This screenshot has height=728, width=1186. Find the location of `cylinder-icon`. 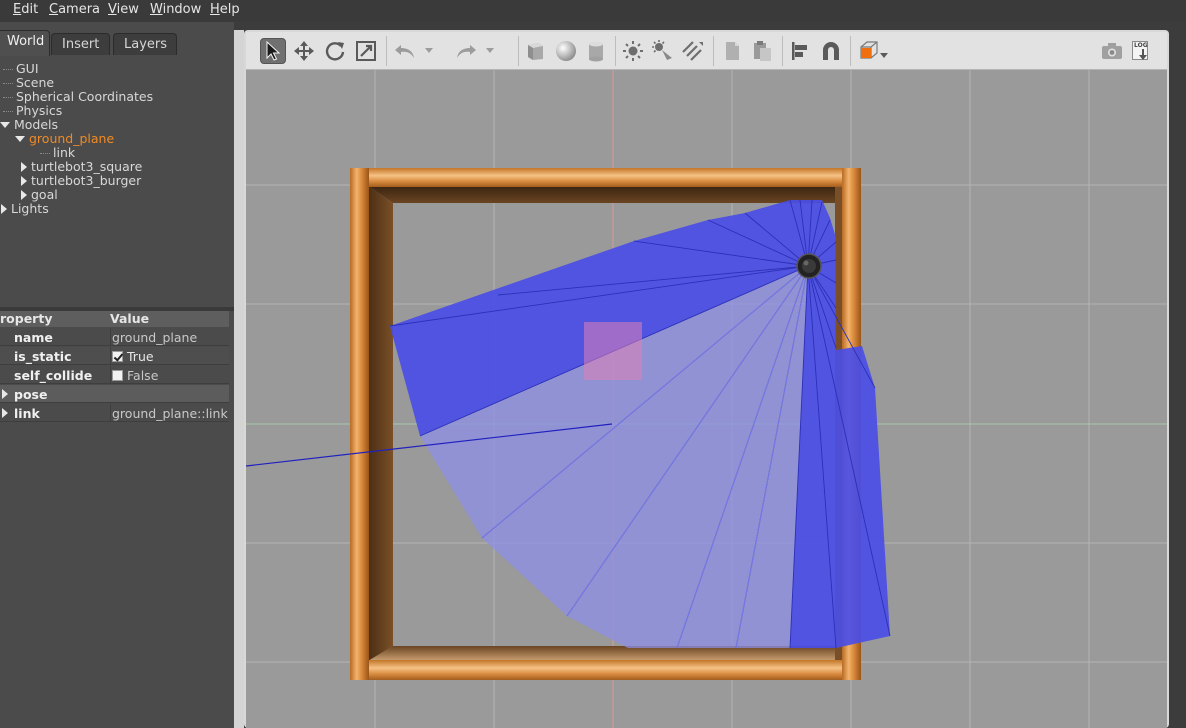

cylinder-icon is located at coordinates (596, 51).